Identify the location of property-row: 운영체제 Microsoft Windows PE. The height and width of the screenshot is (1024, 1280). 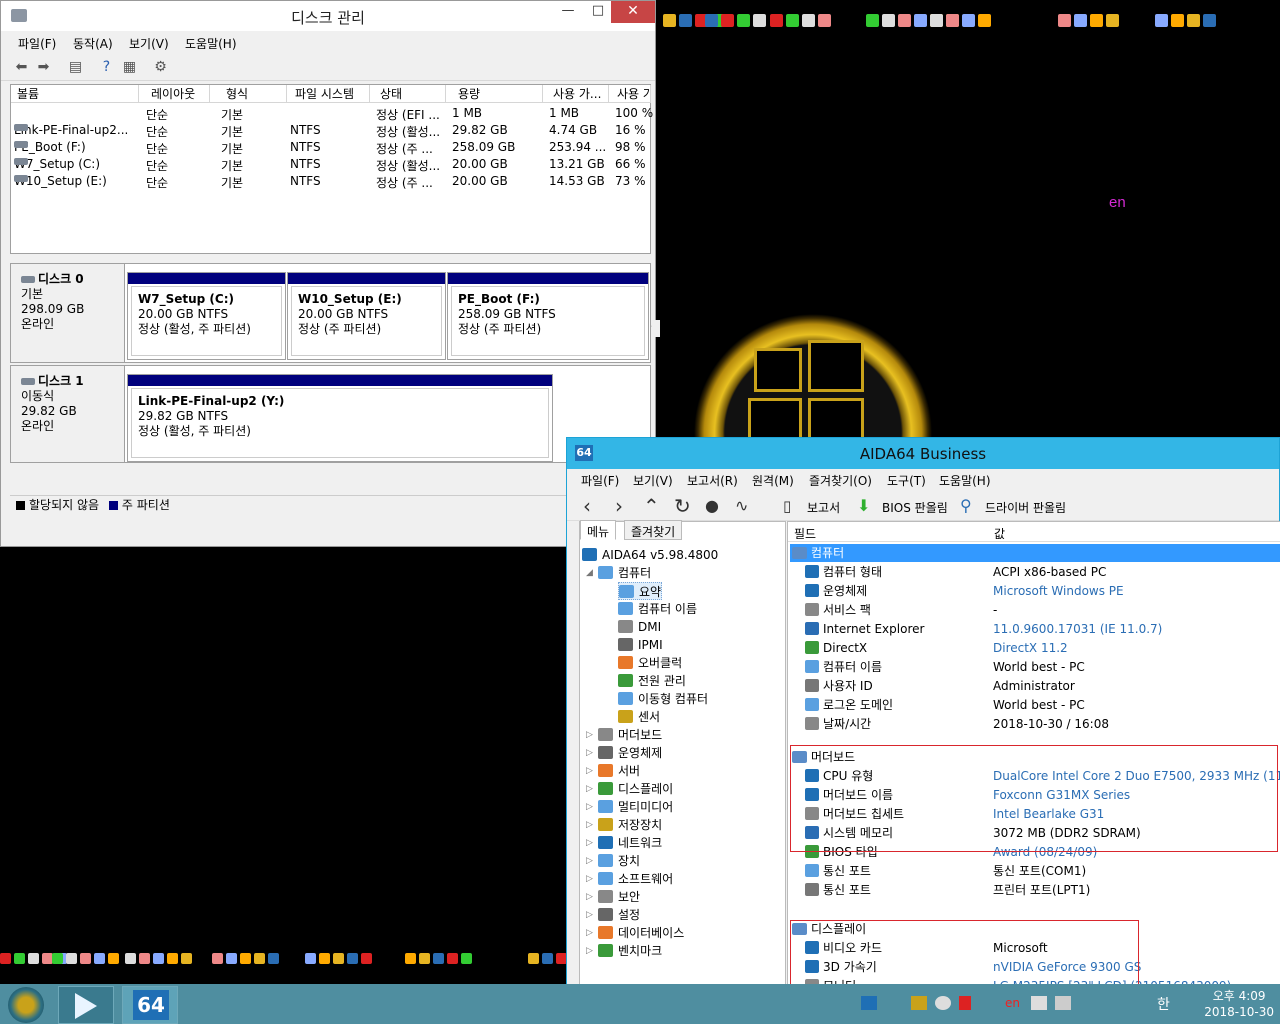
(1034, 591).